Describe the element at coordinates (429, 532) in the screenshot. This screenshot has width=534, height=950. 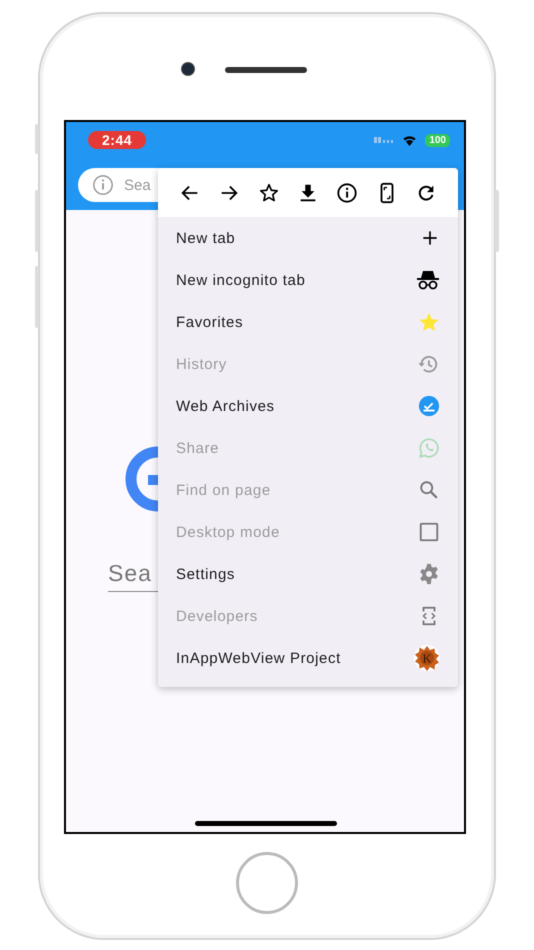
I see `checkbox-icon` at that location.